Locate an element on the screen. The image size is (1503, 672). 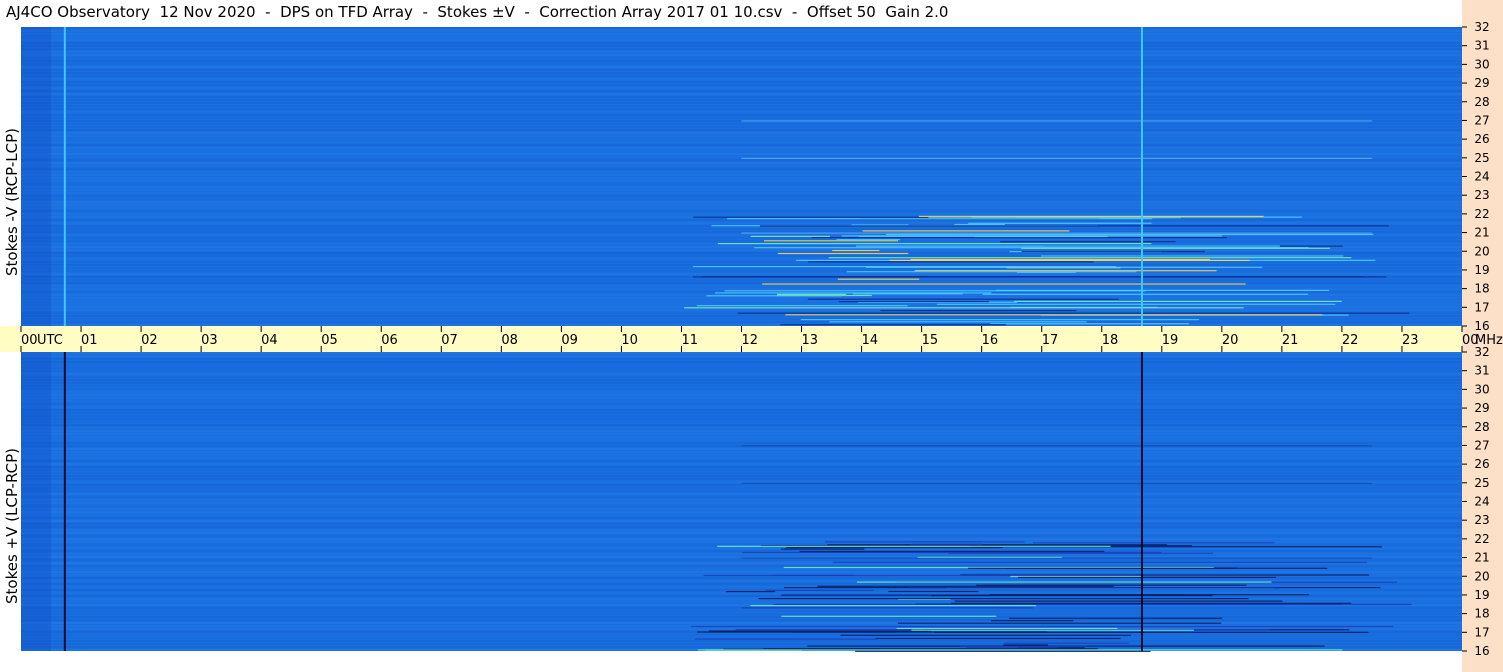
freq-tick-label: 21 is located at coordinates (1481, 558).